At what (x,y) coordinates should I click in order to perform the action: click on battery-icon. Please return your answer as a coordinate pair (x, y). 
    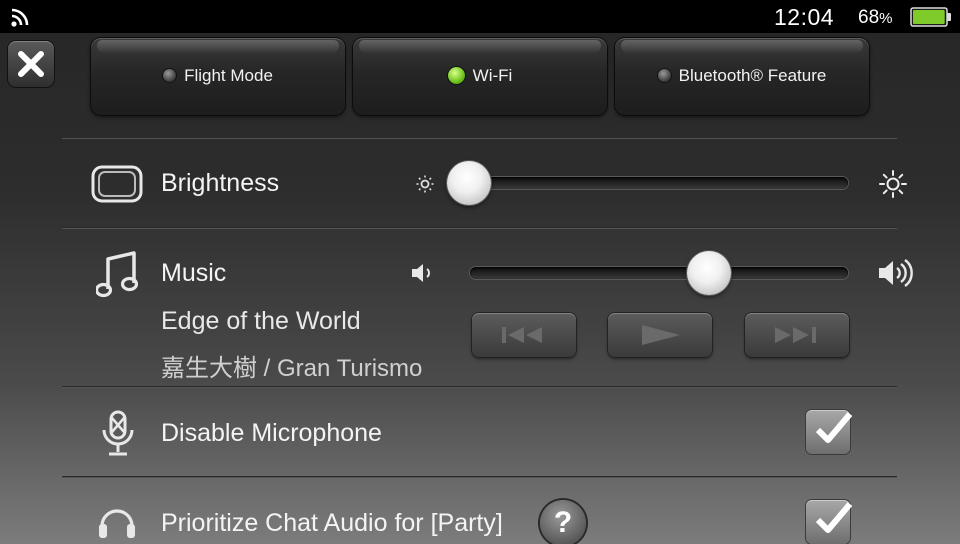
    Looking at the image, I should click on (930, 17).